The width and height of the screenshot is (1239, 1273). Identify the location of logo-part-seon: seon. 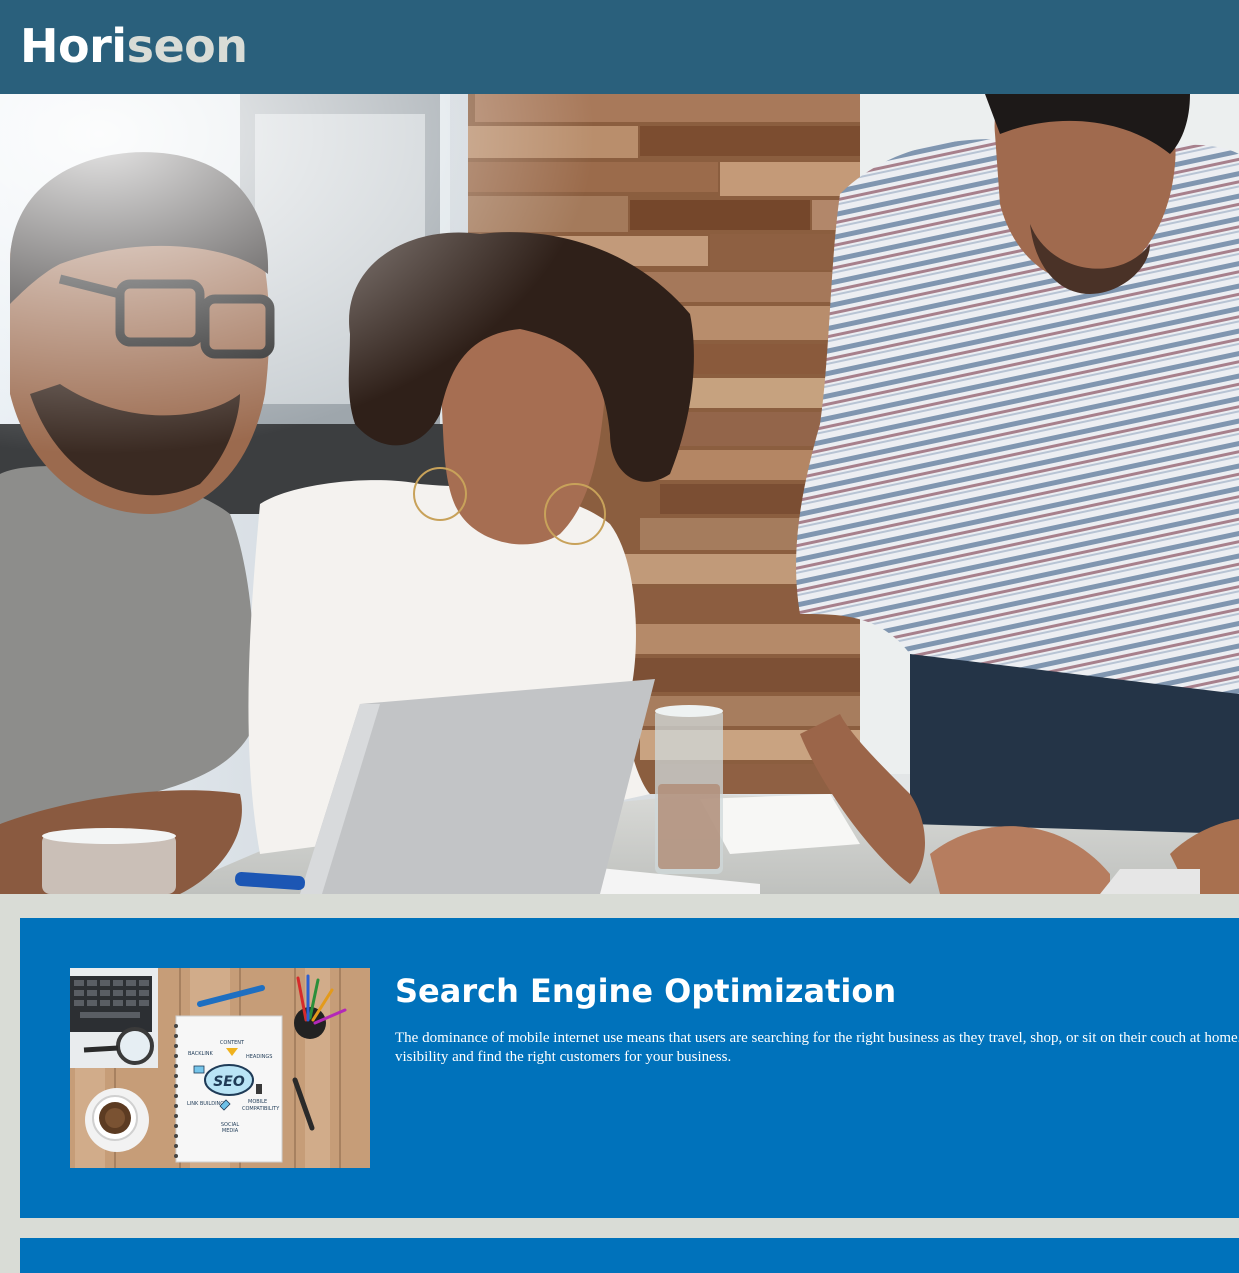
(187, 46).